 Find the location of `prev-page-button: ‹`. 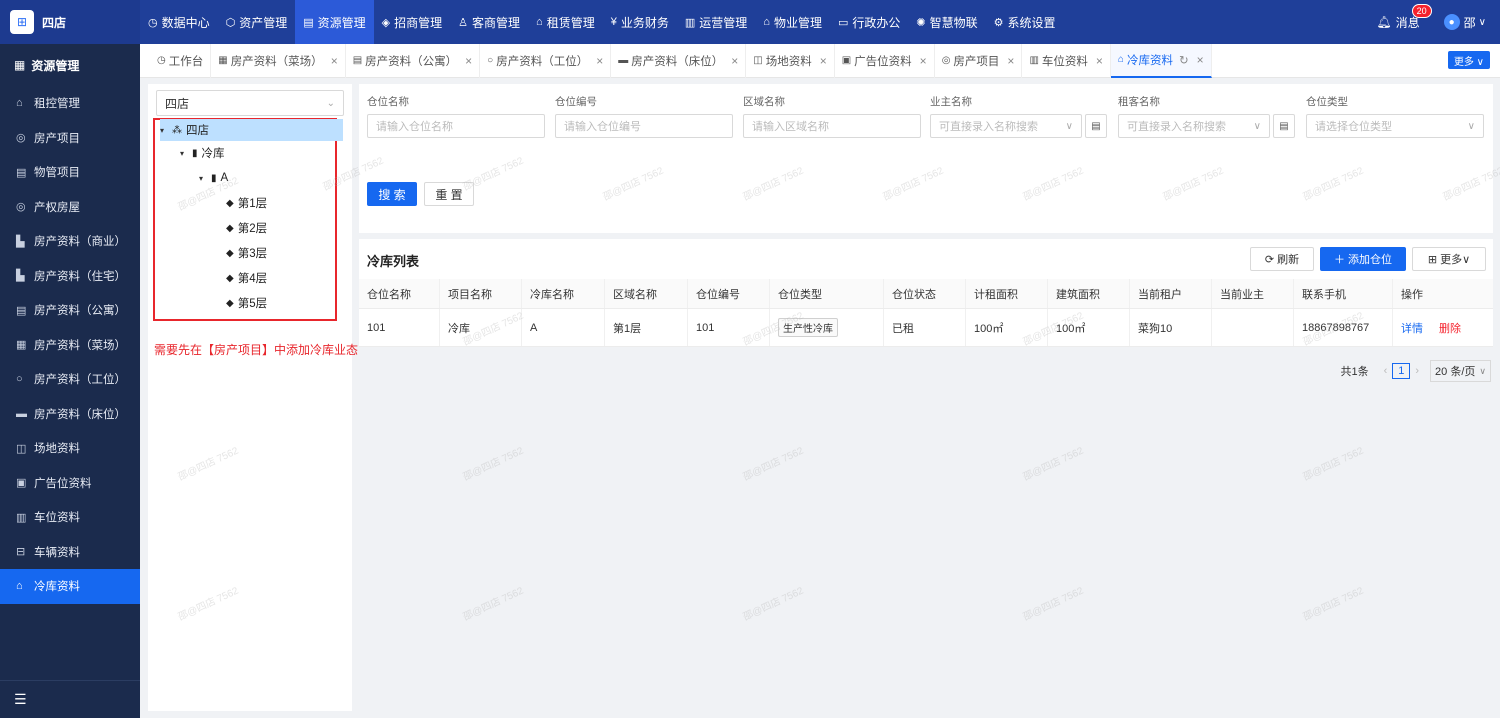

prev-page-button: ‹ is located at coordinates (1386, 371).